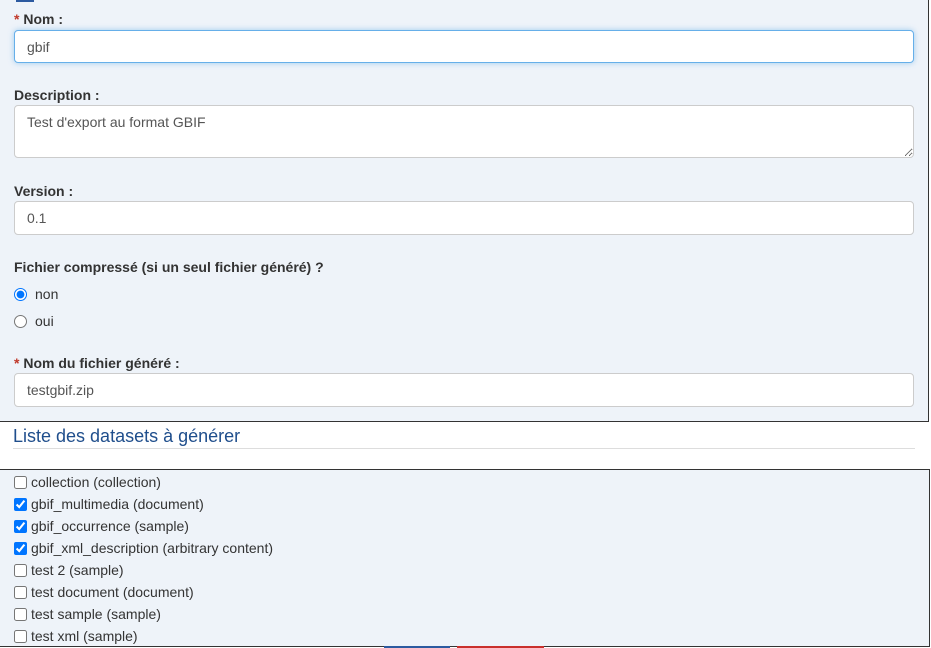  Describe the element at coordinates (464, 131) in the screenshot. I see `description-textarea: Test d'export au format GBIF` at that location.